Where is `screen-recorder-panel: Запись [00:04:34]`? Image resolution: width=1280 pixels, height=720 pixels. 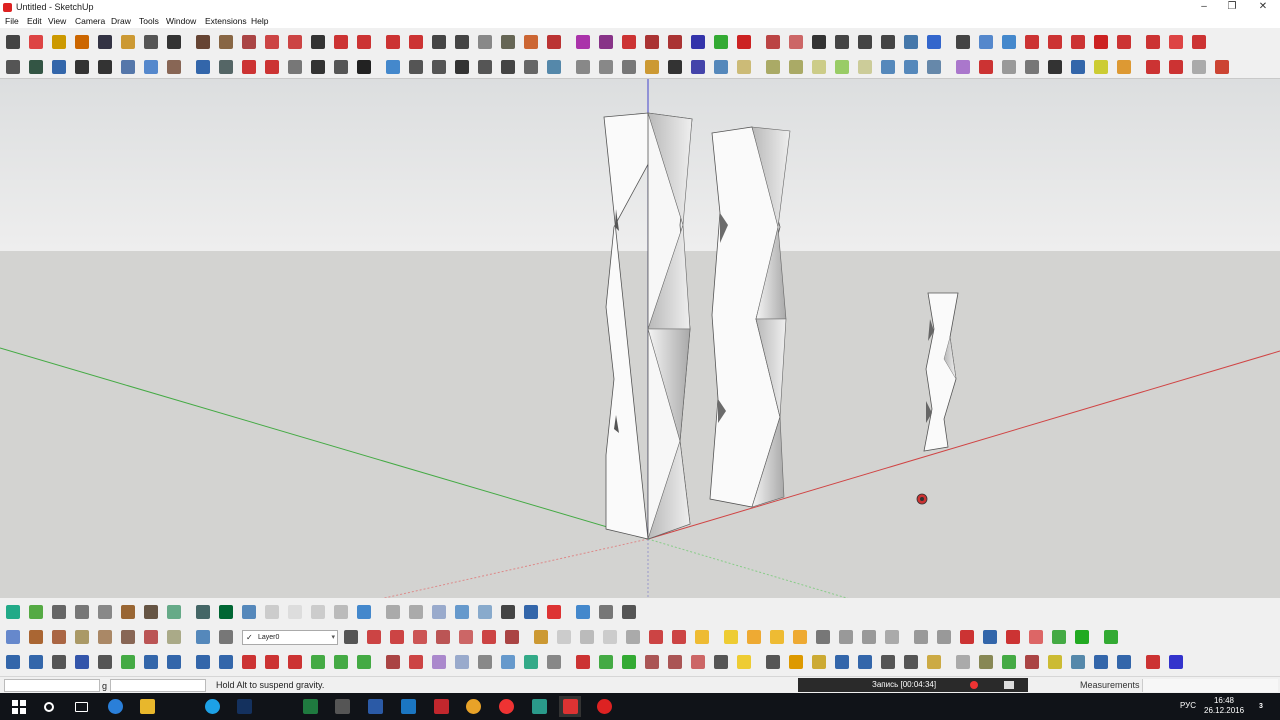 screen-recorder-panel: Запись [00:04:34] is located at coordinates (913, 685).